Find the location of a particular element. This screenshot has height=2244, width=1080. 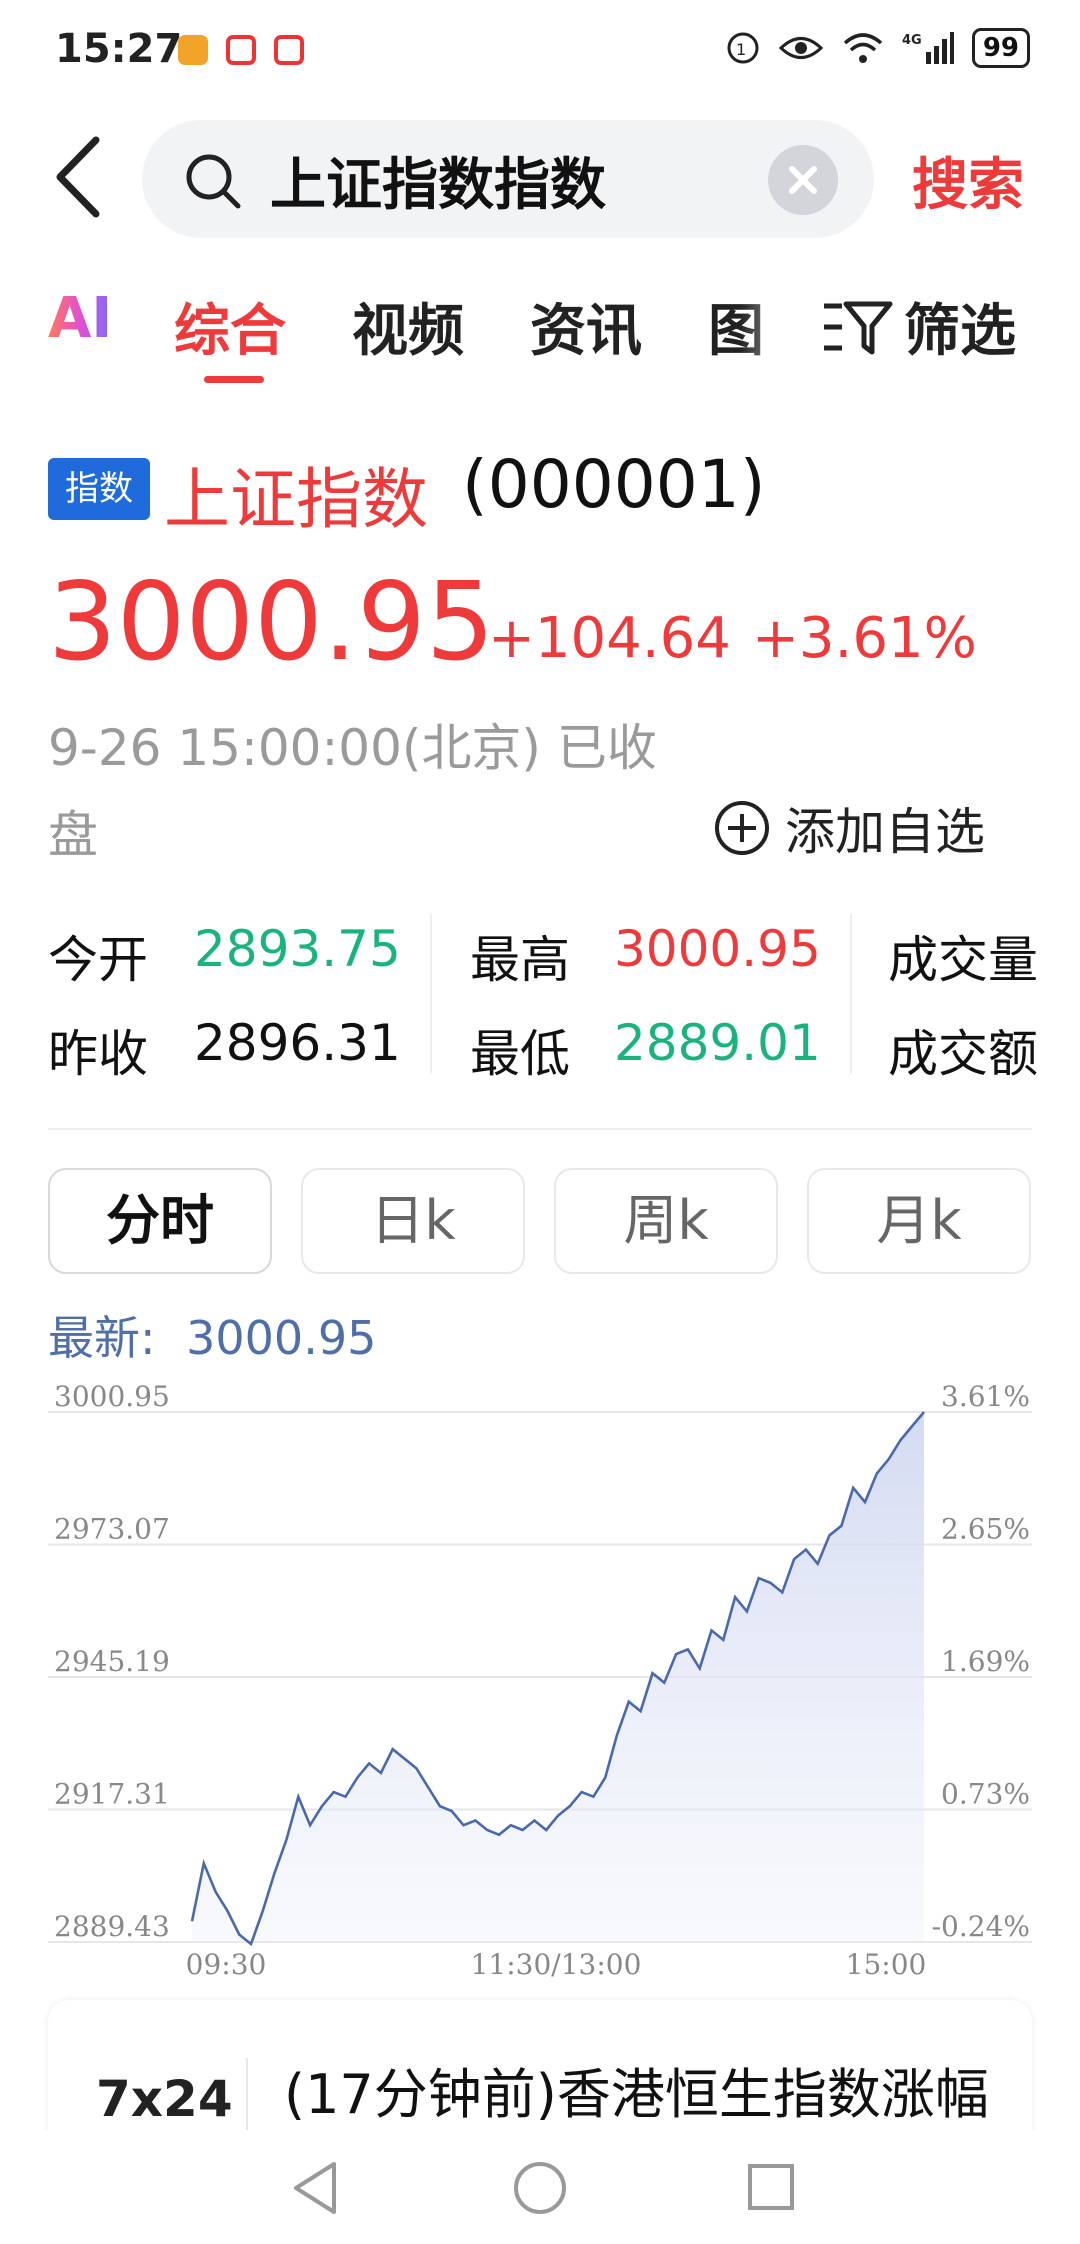

volume-label: 成交量 is located at coordinates (963, 960).